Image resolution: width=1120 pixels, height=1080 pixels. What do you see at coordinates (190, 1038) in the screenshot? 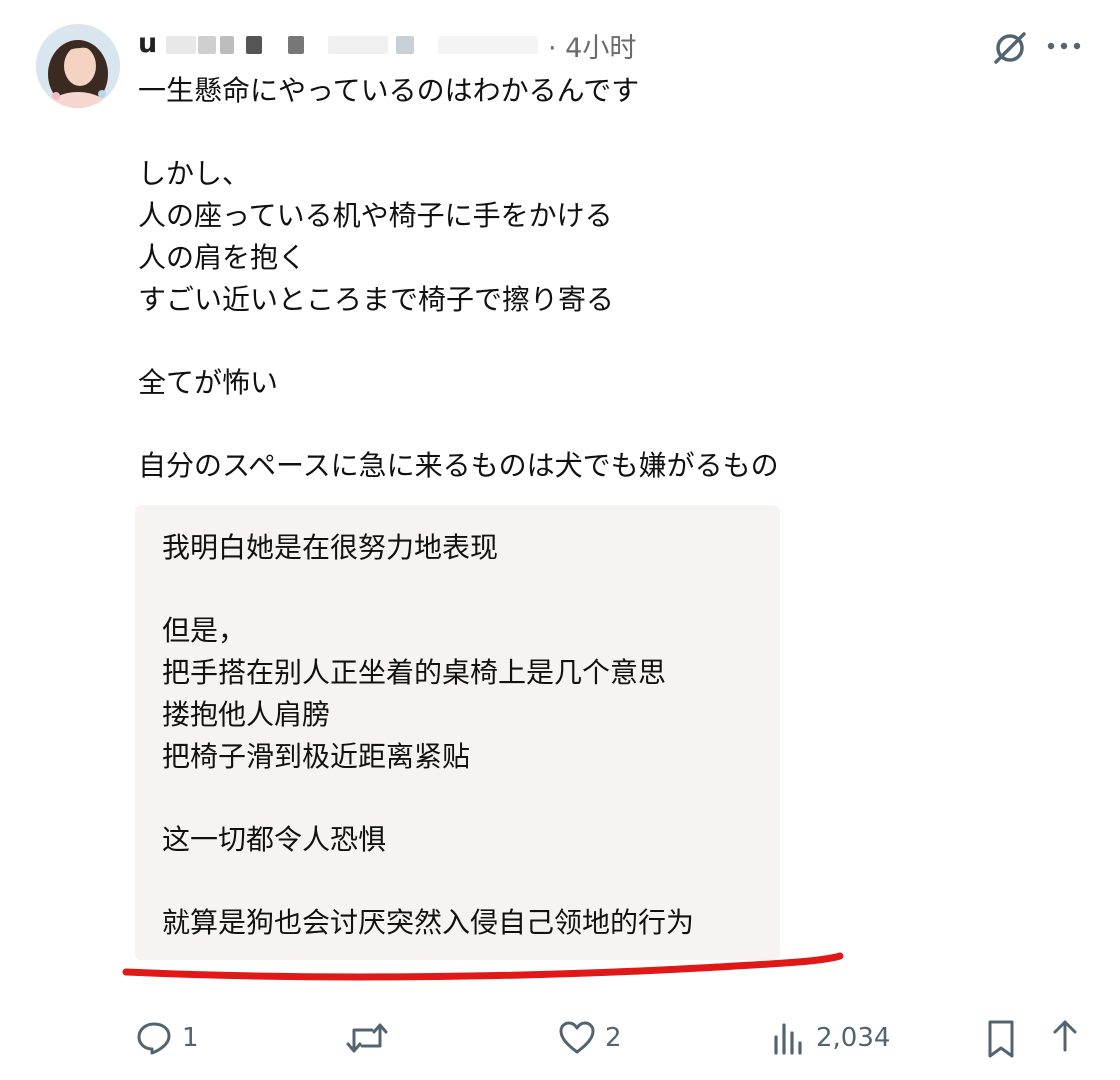
I see `reply-count: 1` at bounding box center [190, 1038].